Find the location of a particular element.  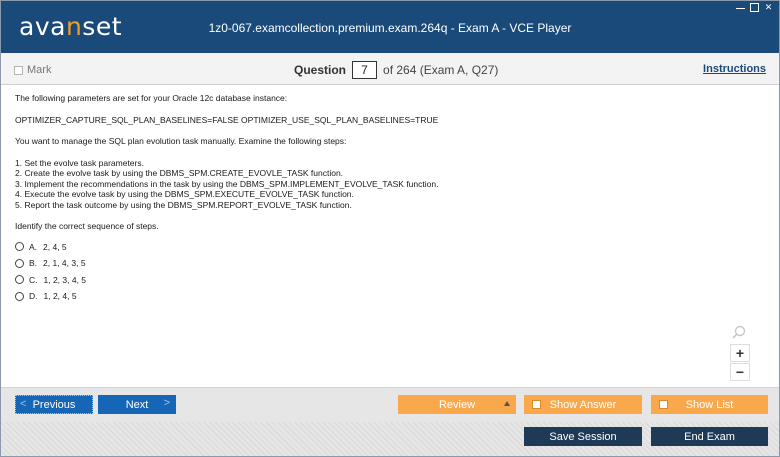

answer-option-a: A. 2, 4, 5 is located at coordinates (365, 247).